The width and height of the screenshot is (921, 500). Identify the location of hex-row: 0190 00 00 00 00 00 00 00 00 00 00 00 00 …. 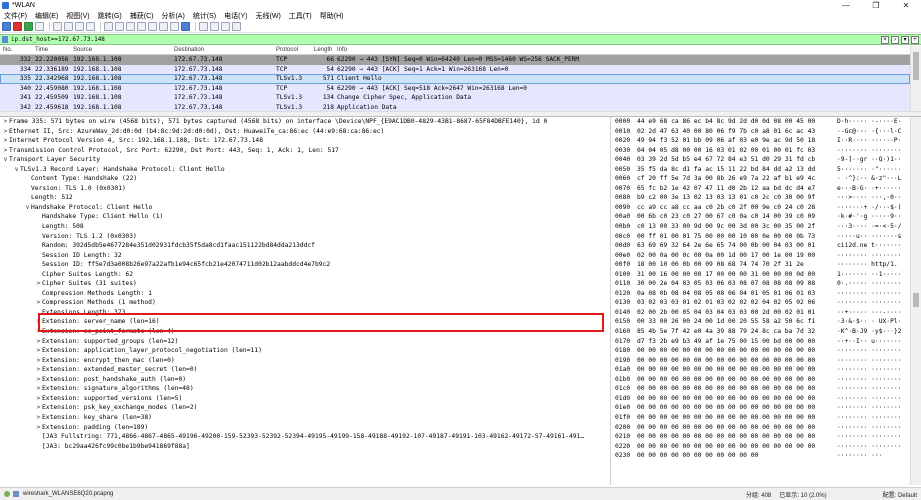
(760, 361).